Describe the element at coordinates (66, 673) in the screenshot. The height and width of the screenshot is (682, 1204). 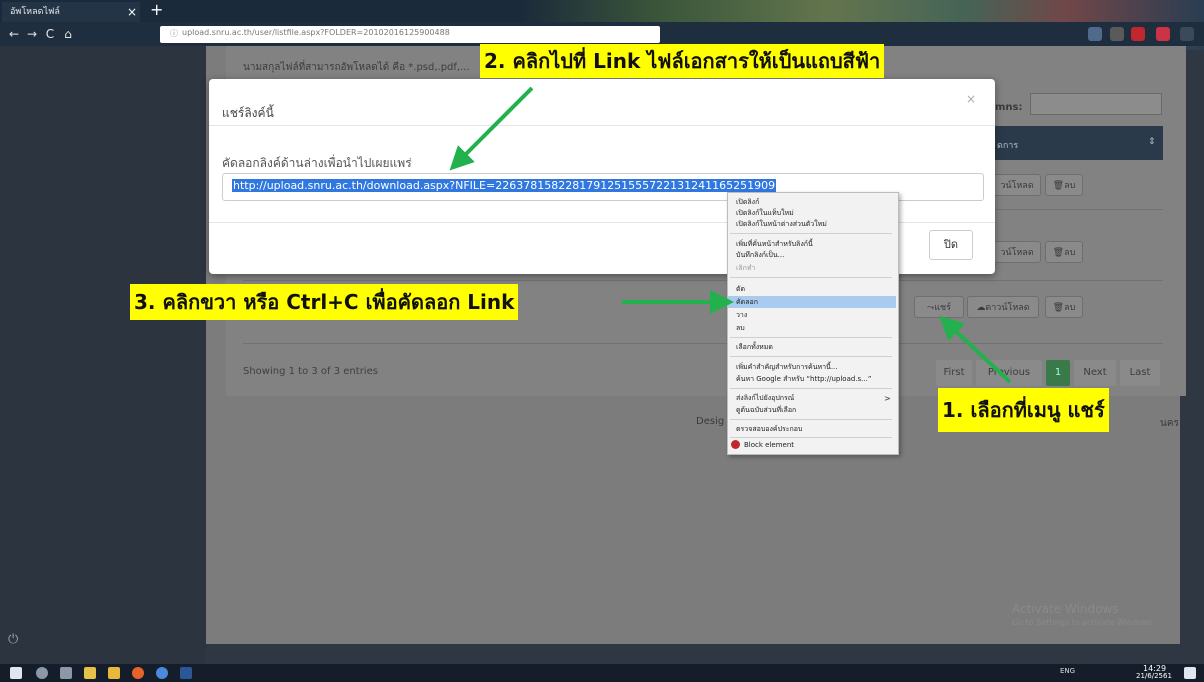
I see `task-view-icon` at that location.